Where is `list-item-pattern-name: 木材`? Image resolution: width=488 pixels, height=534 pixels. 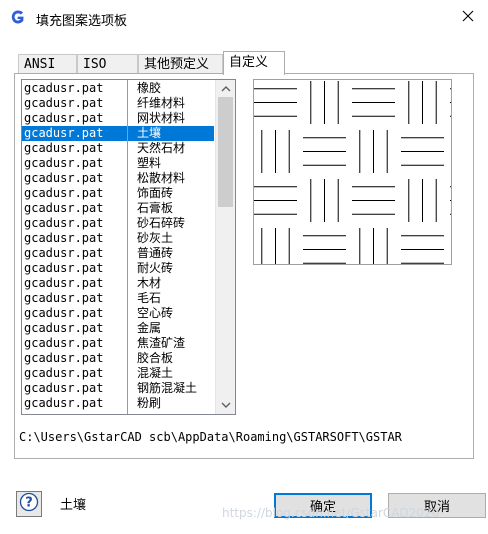 list-item-pattern-name: 木材 is located at coordinates (149, 283).